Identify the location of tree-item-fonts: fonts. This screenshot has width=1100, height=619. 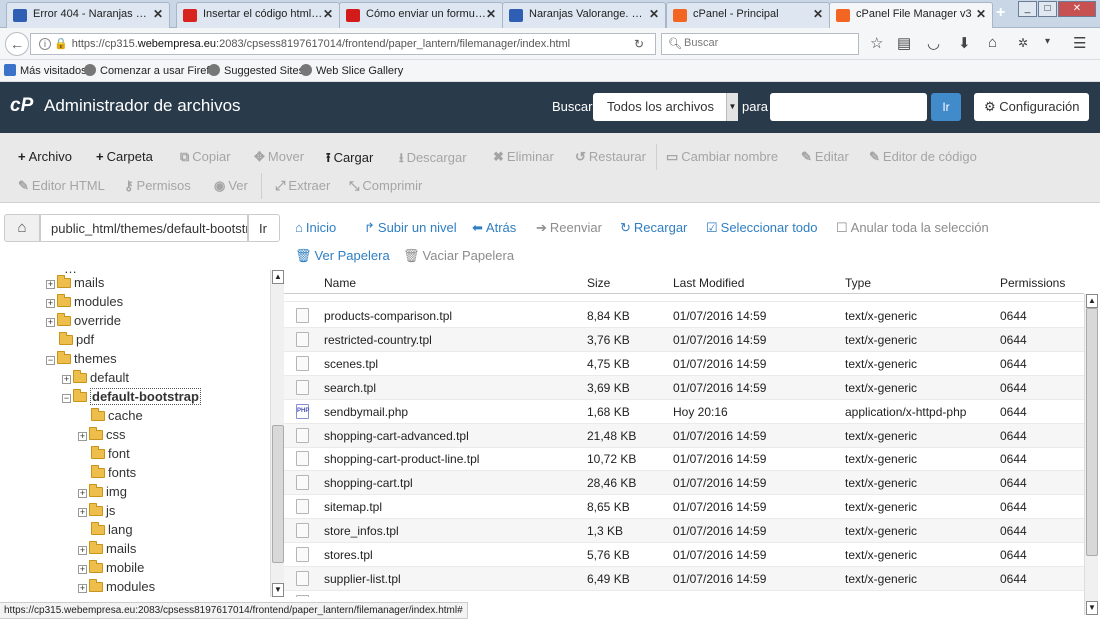
(107, 474).